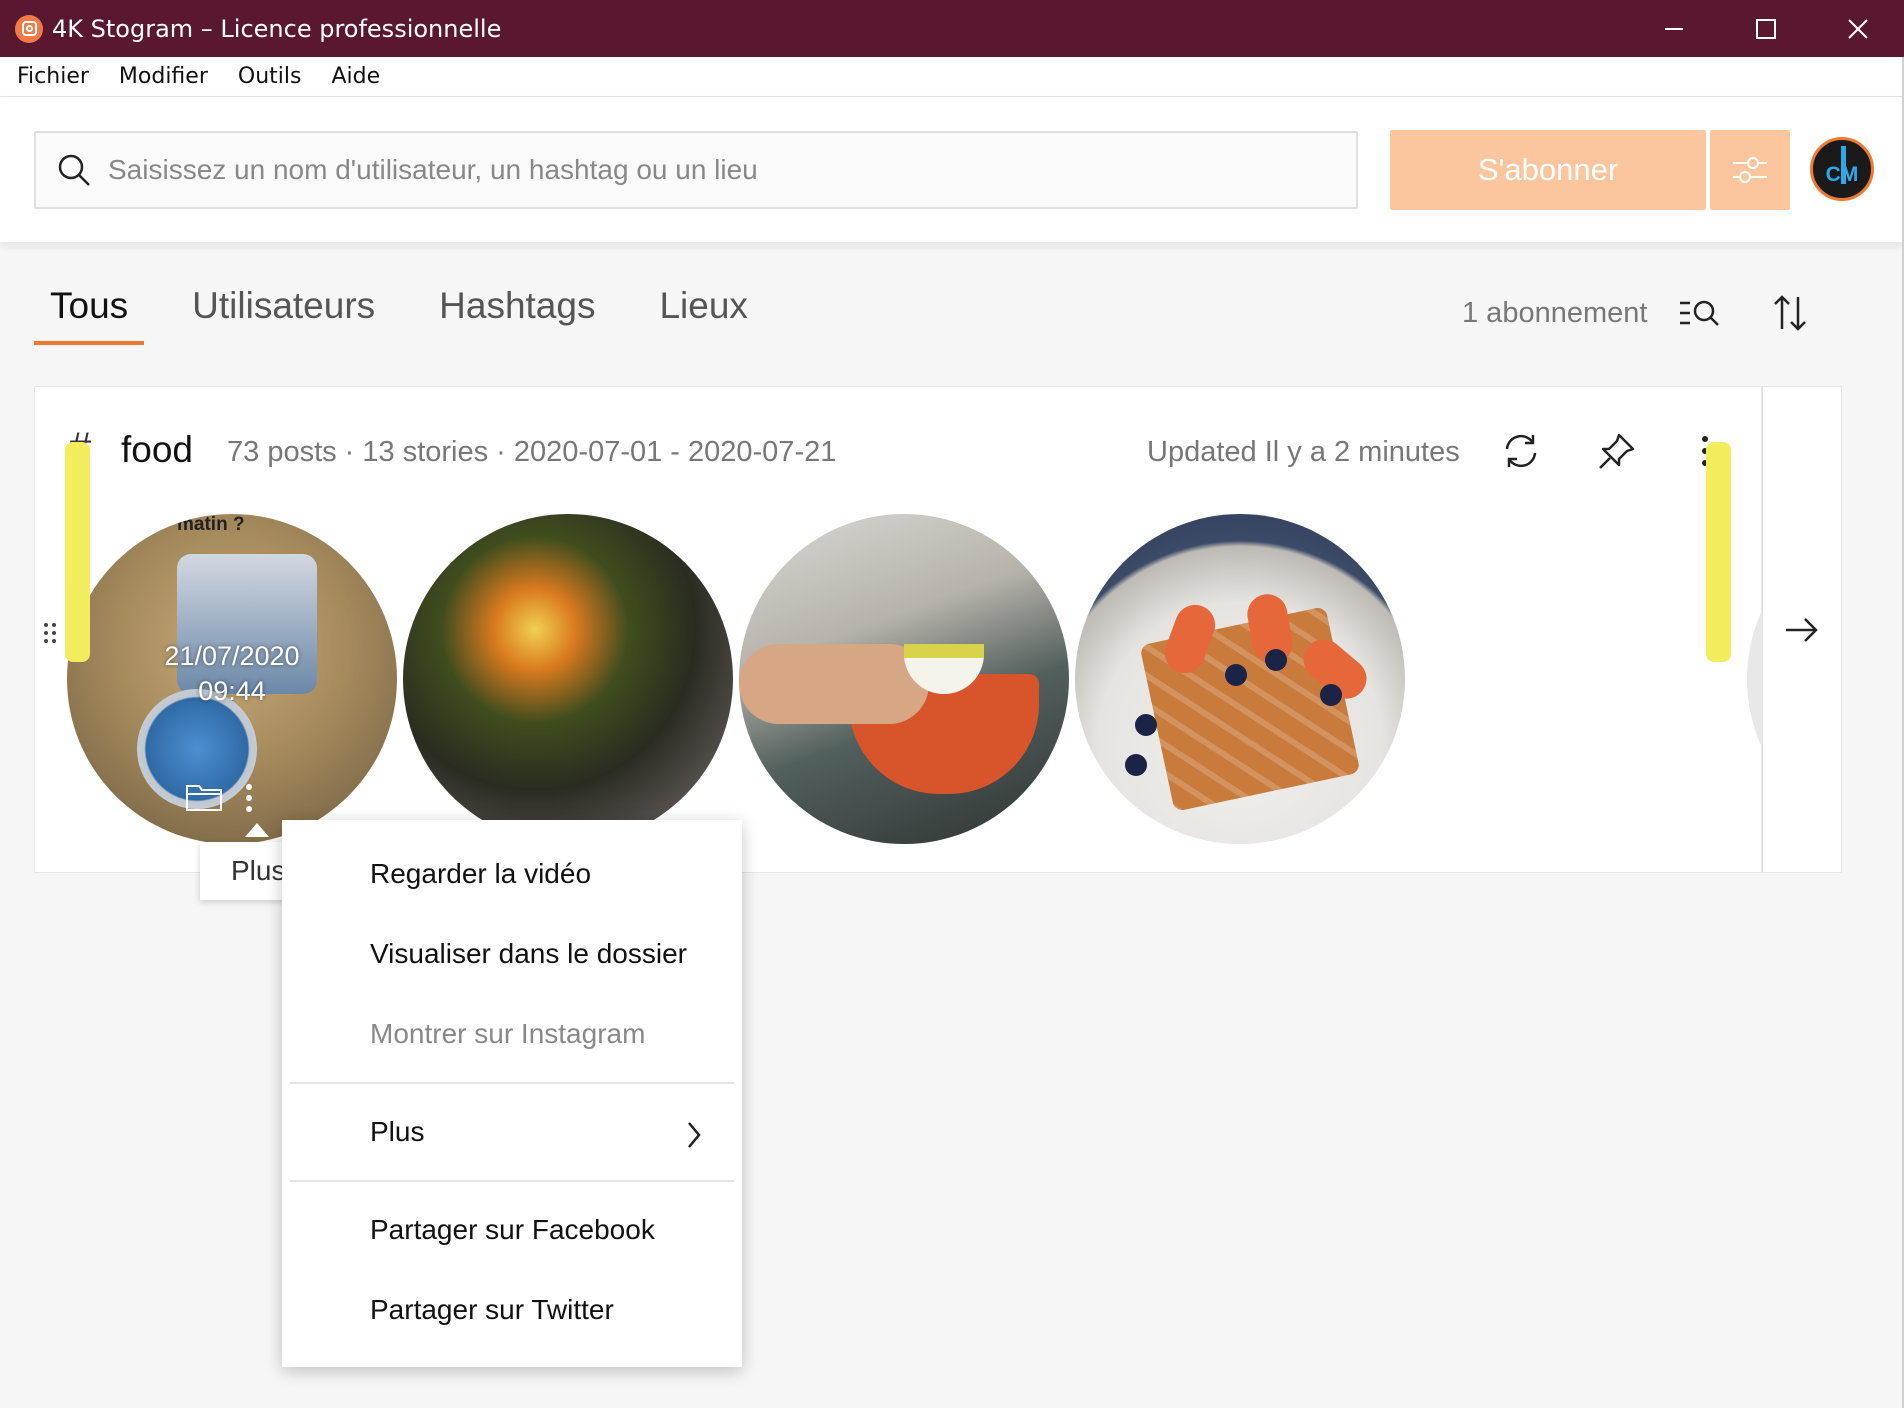 The height and width of the screenshot is (1408, 1904). I want to click on search-icon, so click(74, 170).